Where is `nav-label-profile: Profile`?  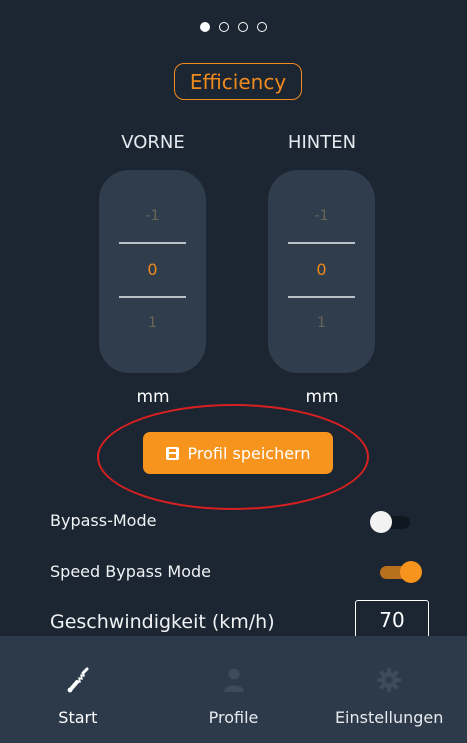 nav-label-profile: Profile is located at coordinates (233, 717).